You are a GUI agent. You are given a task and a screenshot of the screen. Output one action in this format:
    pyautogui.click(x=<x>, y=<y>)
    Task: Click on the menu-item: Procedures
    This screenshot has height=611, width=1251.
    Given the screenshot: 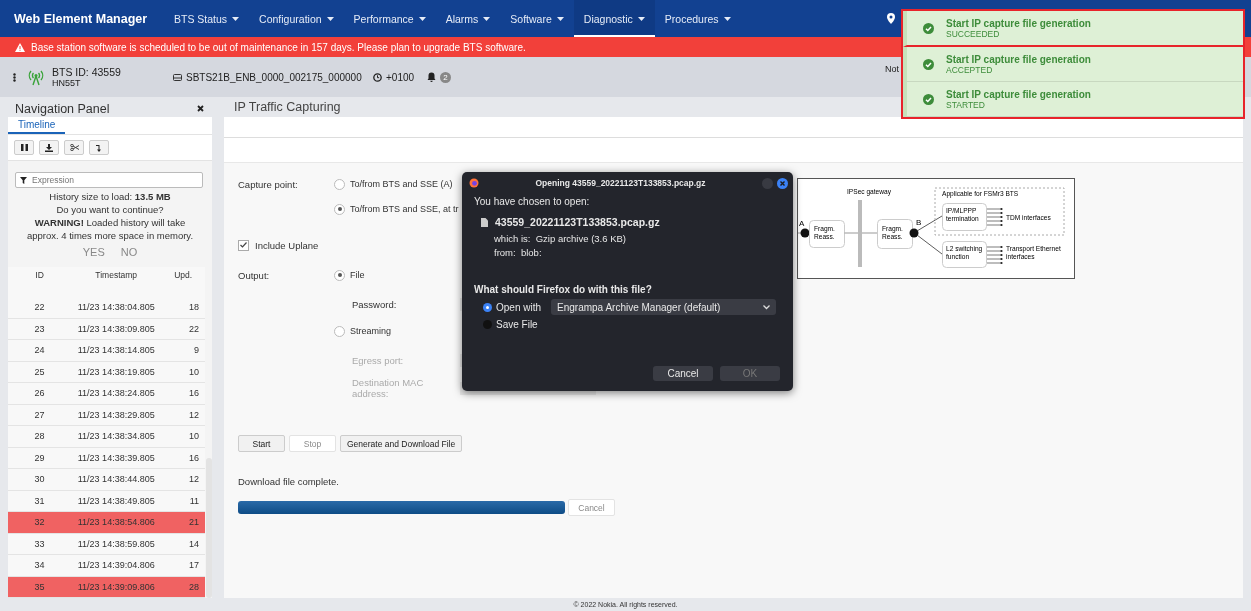 What is the action you would take?
    pyautogui.click(x=697, y=18)
    